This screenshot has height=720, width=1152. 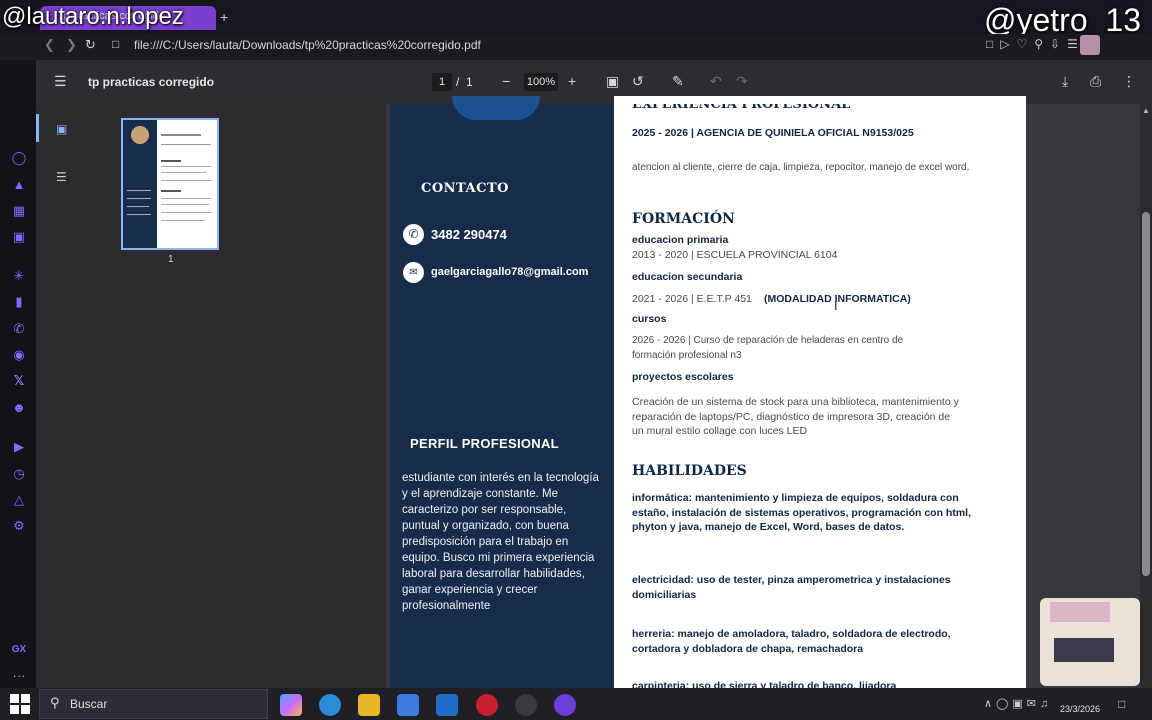 What do you see at coordinates (291, 705) in the screenshot?
I see `copilot-icon` at bounding box center [291, 705].